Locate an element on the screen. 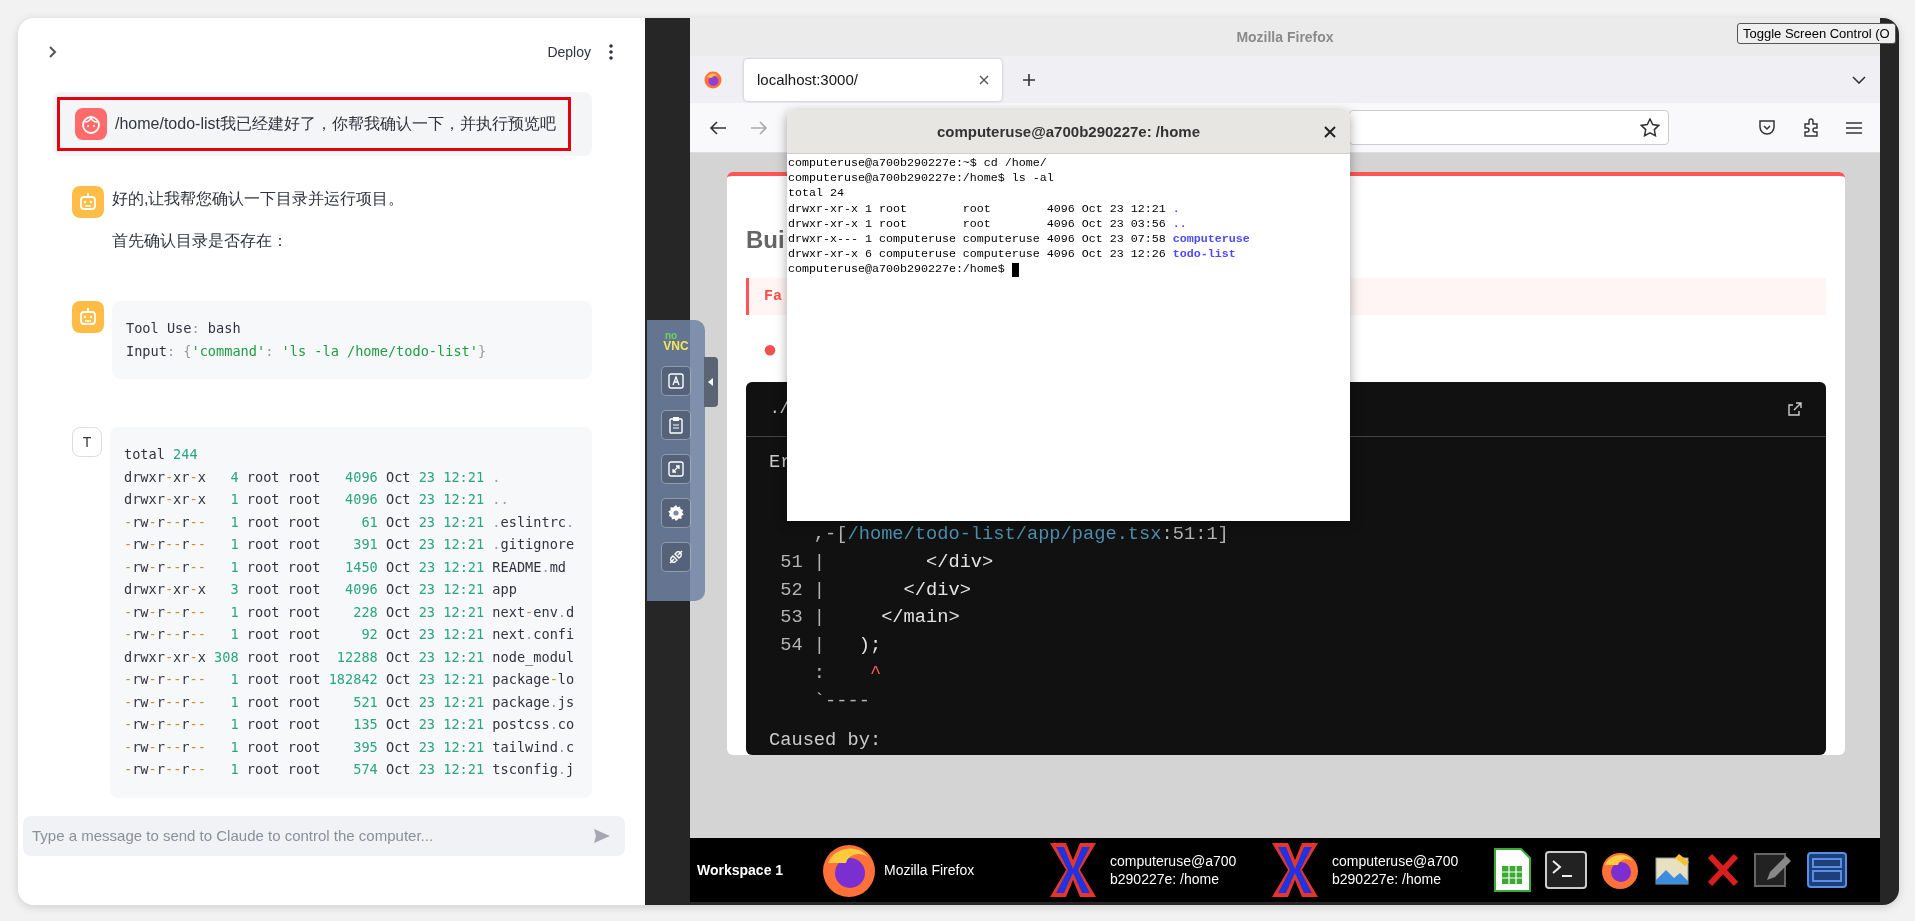 The height and width of the screenshot is (921, 1915). code-line: ,-[/home/todo-list/app/page.tsx:51:1] is located at coordinates (1020, 535).